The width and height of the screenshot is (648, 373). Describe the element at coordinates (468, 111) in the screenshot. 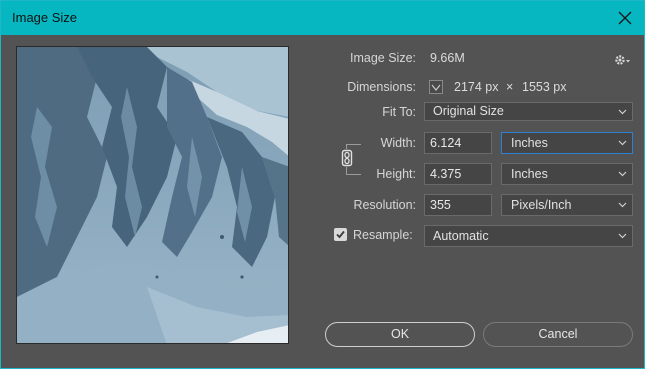

I see `fit-to-value: Original Size` at that location.